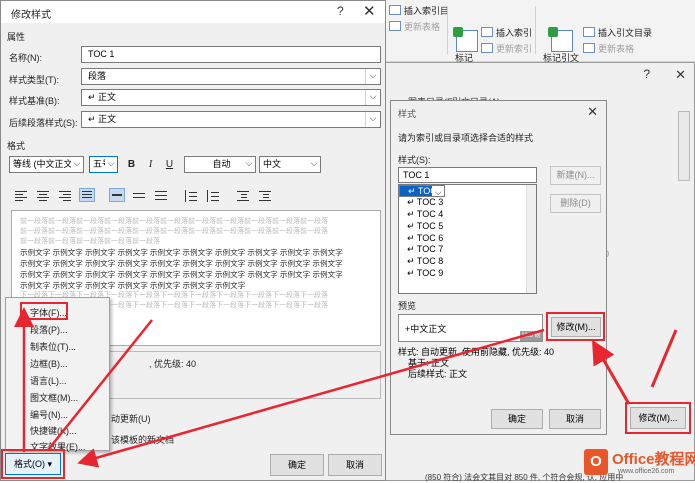 This screenshot has width=695, height=483. Describe the element at coordinates (653, 459) in the screenshot. I see `watermark-brand: Office教程网` at that location.